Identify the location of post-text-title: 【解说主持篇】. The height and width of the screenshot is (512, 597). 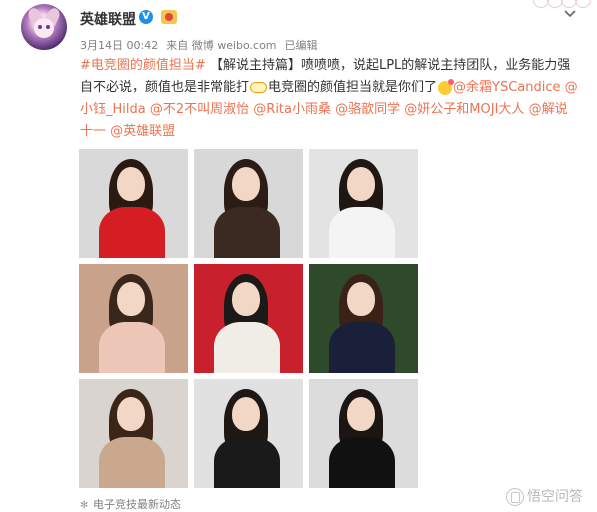
(255, 65).